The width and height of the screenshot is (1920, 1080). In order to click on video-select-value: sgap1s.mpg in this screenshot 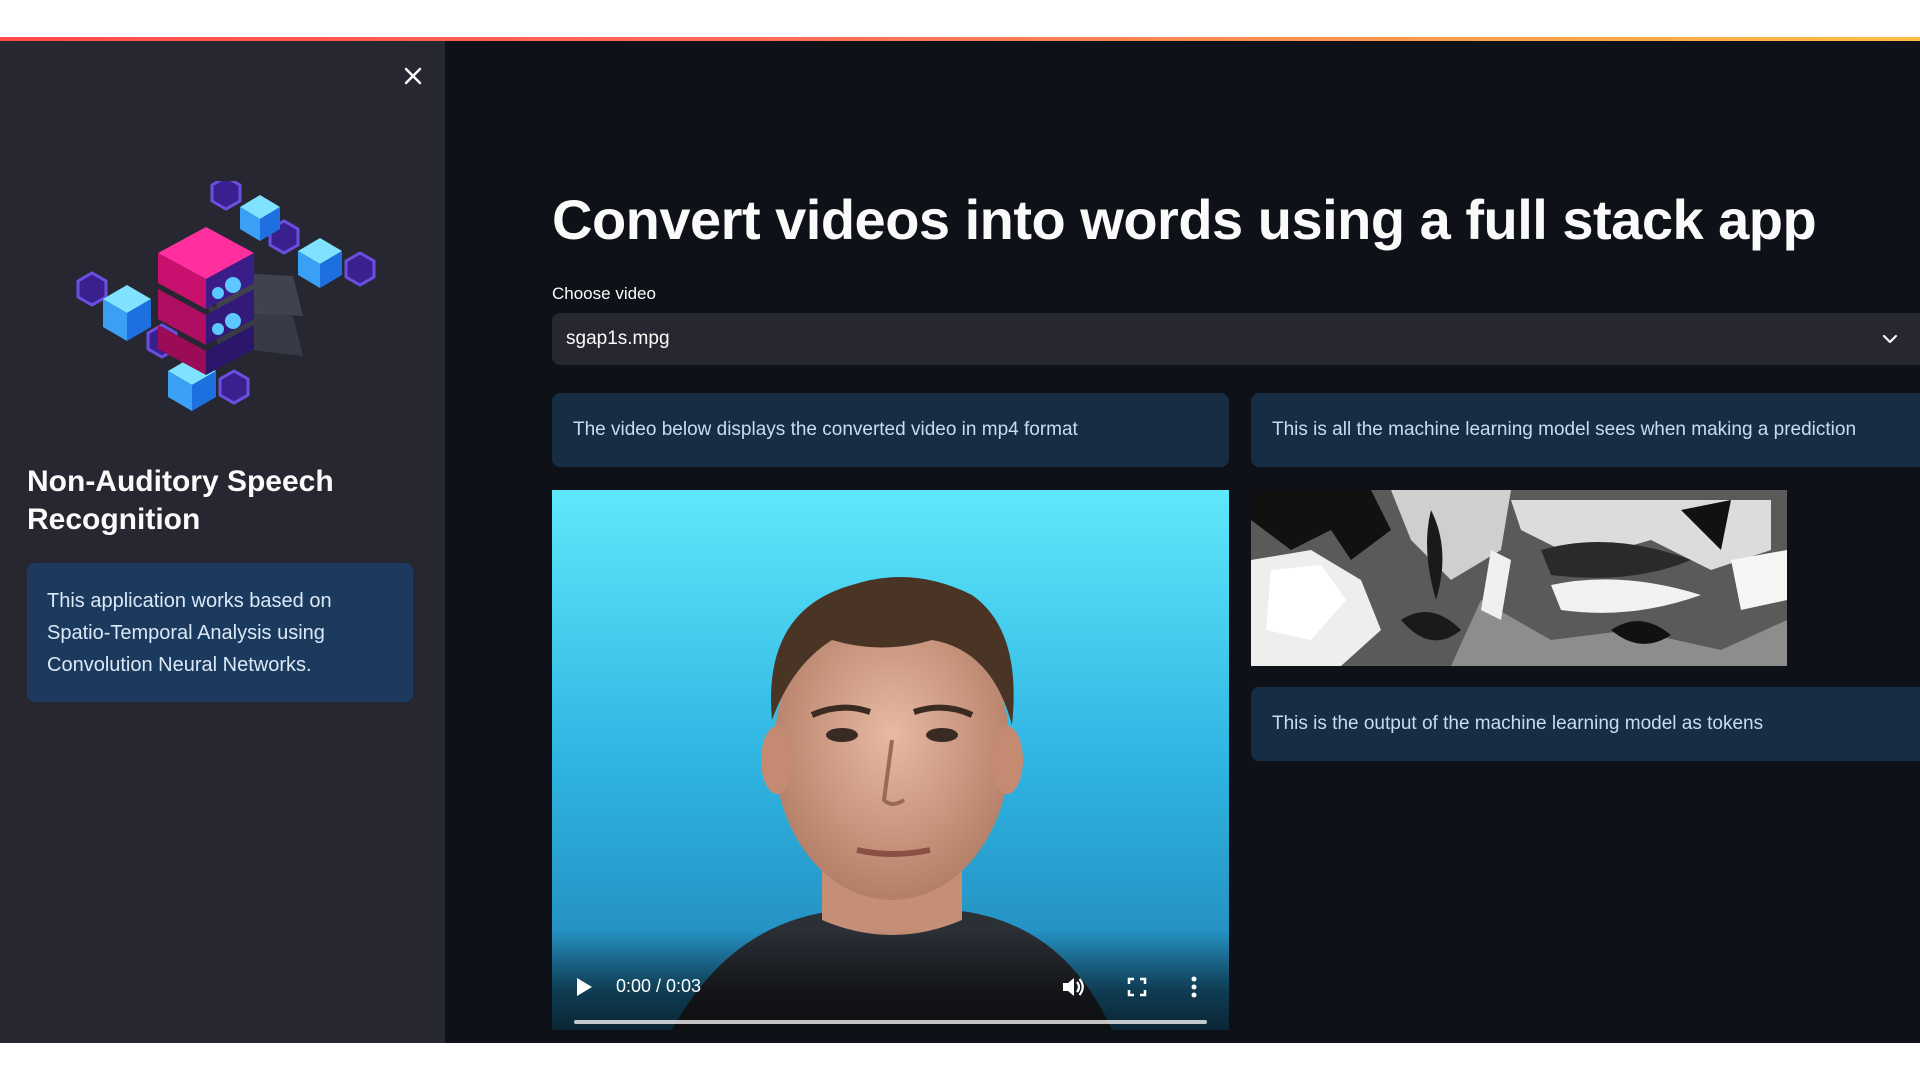, I will do `click(618, 338)`.